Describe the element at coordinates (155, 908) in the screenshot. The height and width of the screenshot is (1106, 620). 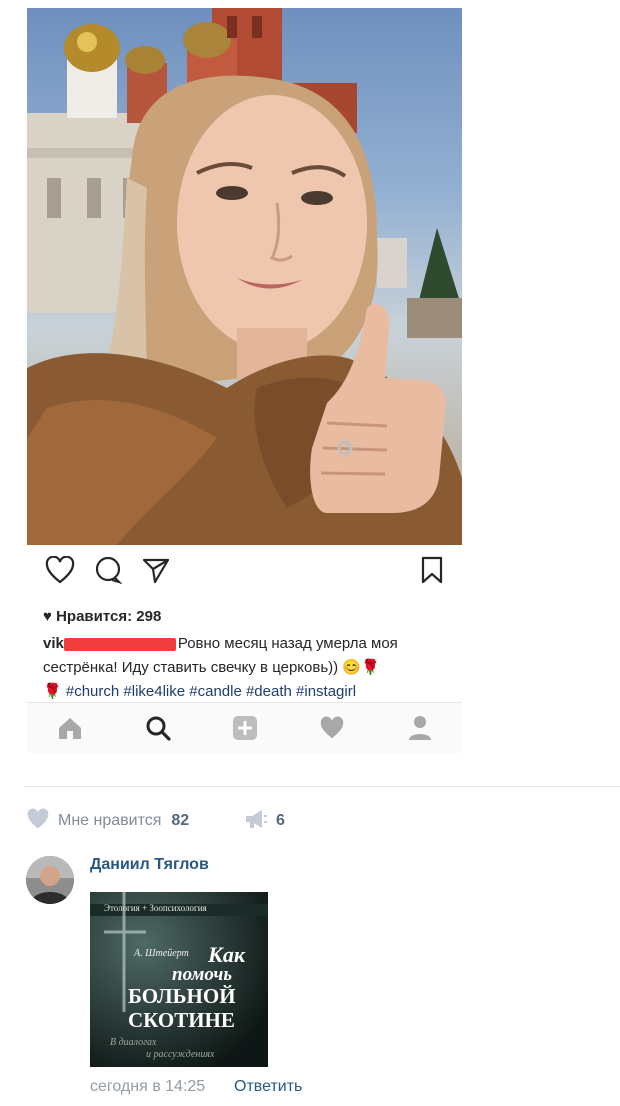
I see `book-series: Этология + Зоопсихология` at that location.